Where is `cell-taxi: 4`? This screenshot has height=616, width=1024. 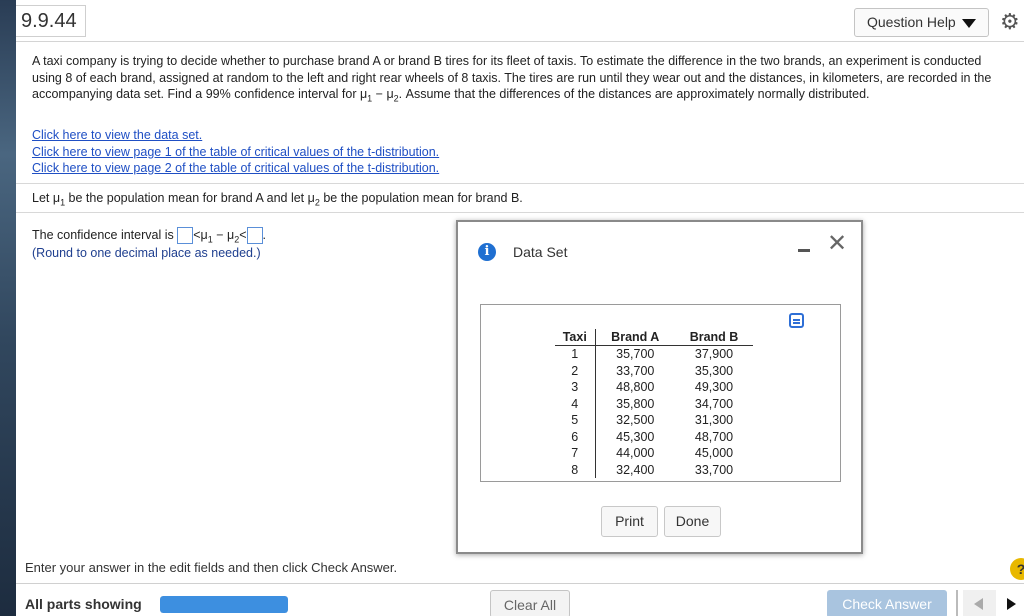 cell-taxi: 4 is located at coordinates (575, 403).